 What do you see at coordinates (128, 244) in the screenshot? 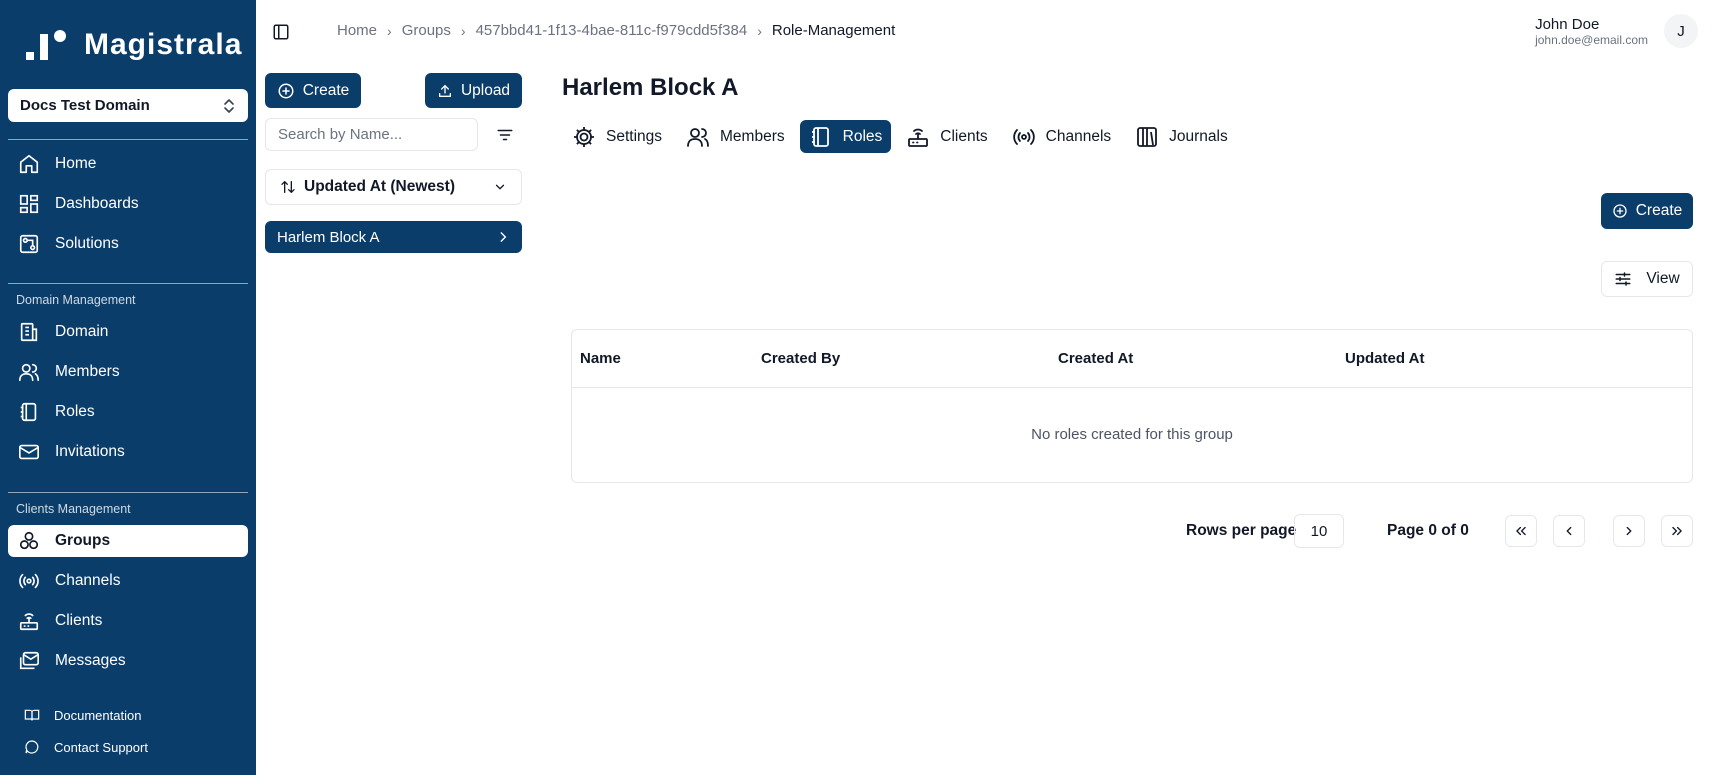
I see `sidebar-item-solutions: Solutions` at bounding box center [128, 244].